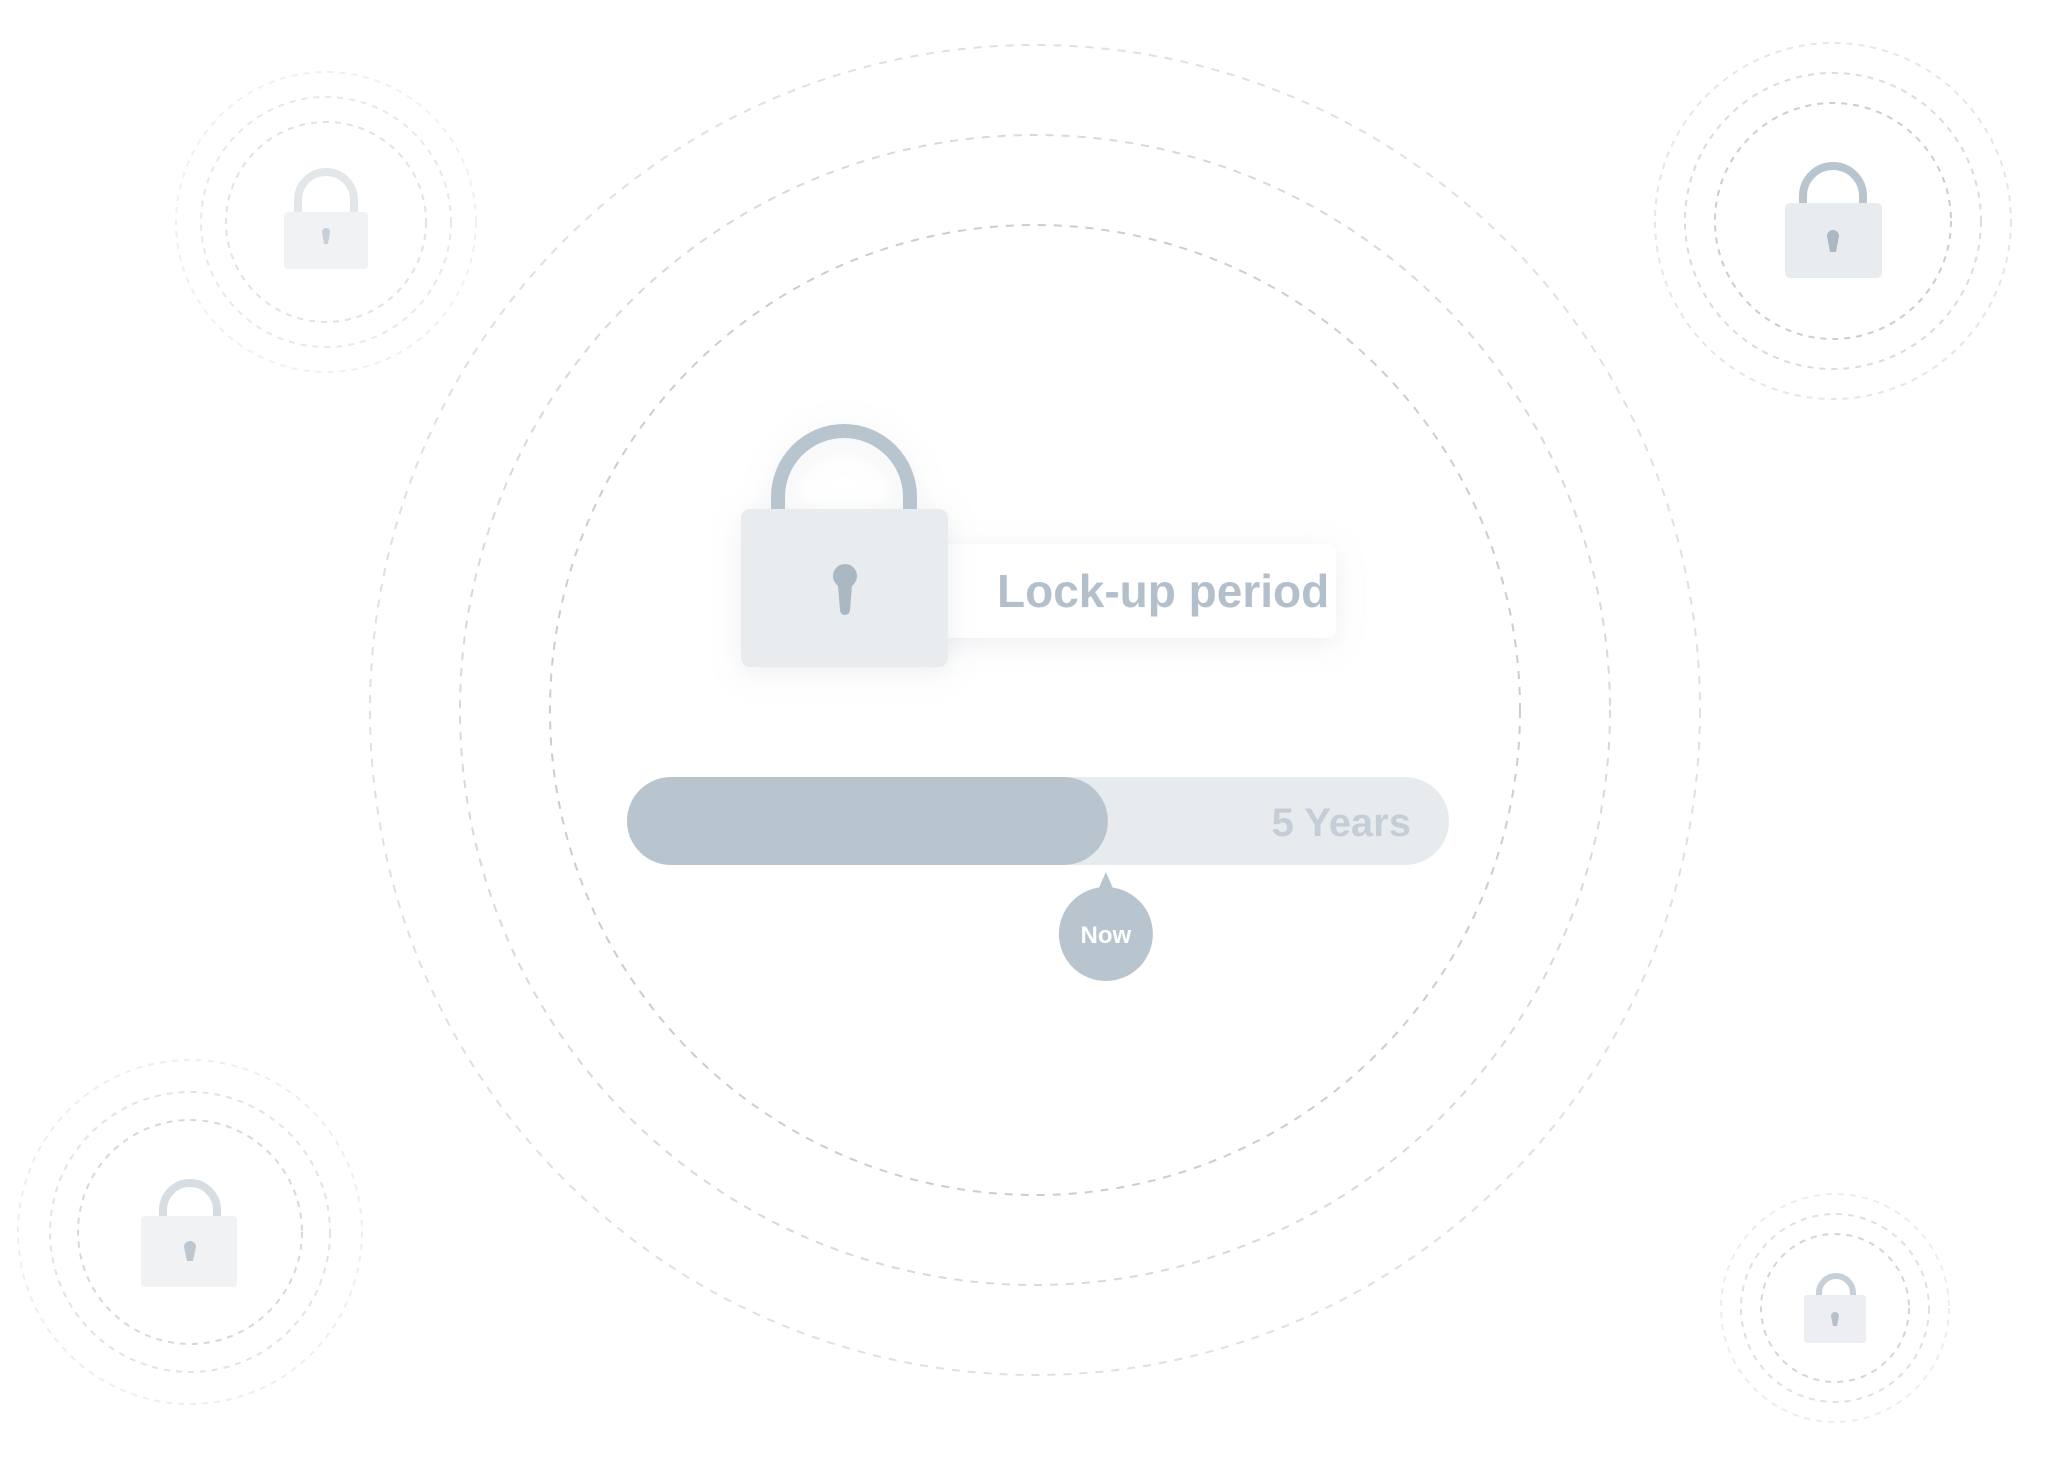 The width and height of the screenshot is (2048, 1457). Describe the element at coordinates (1106, 935) in the screenshot. I see `now-marker-label: Now` at that location.